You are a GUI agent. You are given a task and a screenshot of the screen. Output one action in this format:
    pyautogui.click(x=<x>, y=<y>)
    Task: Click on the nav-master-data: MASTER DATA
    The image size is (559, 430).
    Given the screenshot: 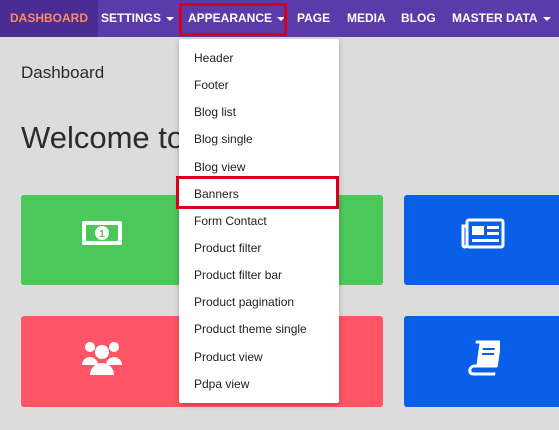 What is the action you would take?
    pyautogui.click(x=501, y=18)
    